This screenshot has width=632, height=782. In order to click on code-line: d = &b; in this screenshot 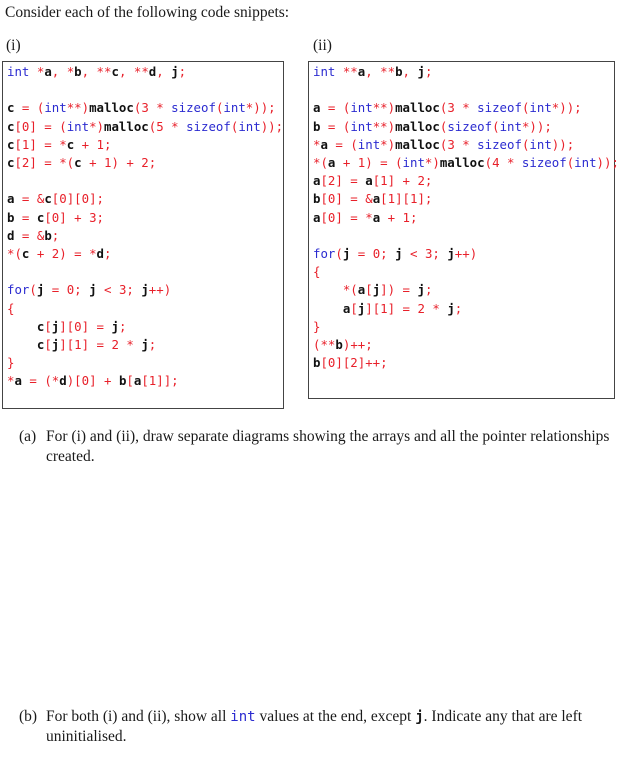, I will do `click(33, 236)`.